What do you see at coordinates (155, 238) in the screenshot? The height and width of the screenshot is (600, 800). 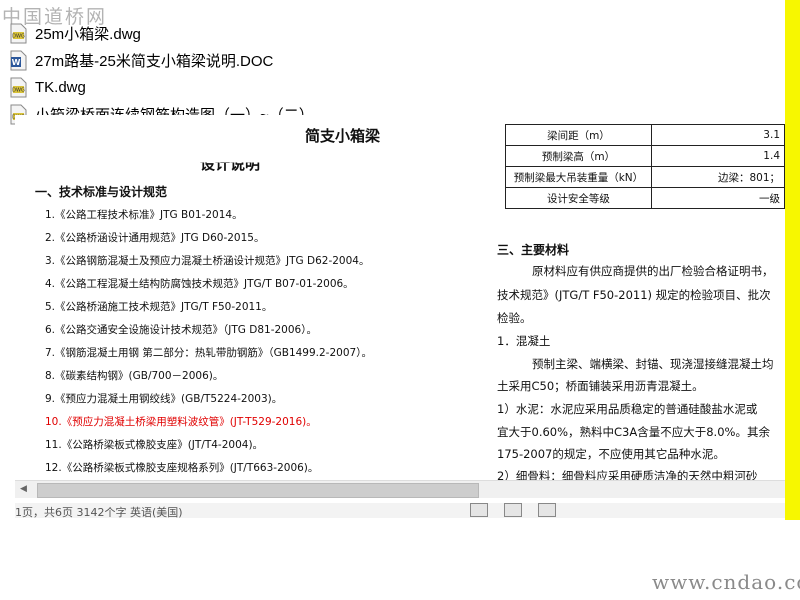 I see `list-item: 2.《公路桥涵设计通用规范》JTG D60-2015。` at bounding box center [155, 238].